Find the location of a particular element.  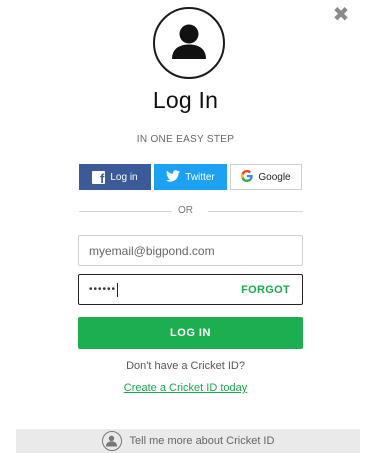

divider-right is located at coordinates (255, 211).